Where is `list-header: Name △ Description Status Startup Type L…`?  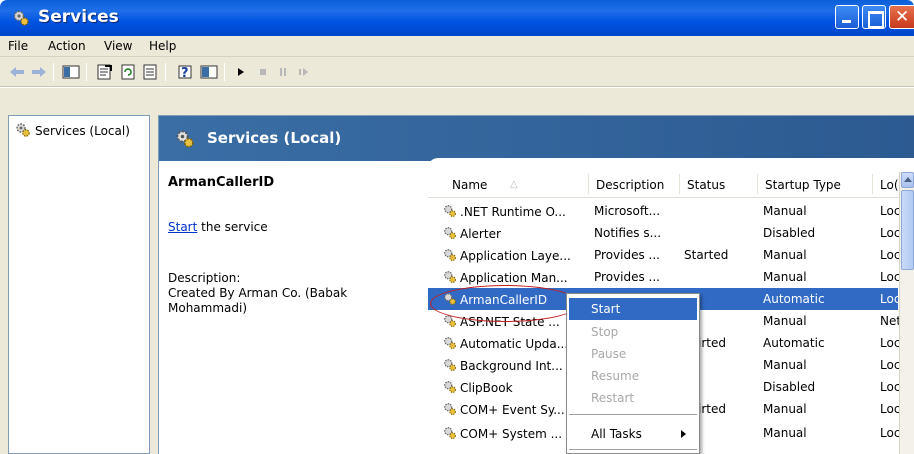
list-header: Name △ Description Status Startup Type L… is located at coordinates (671, 185).